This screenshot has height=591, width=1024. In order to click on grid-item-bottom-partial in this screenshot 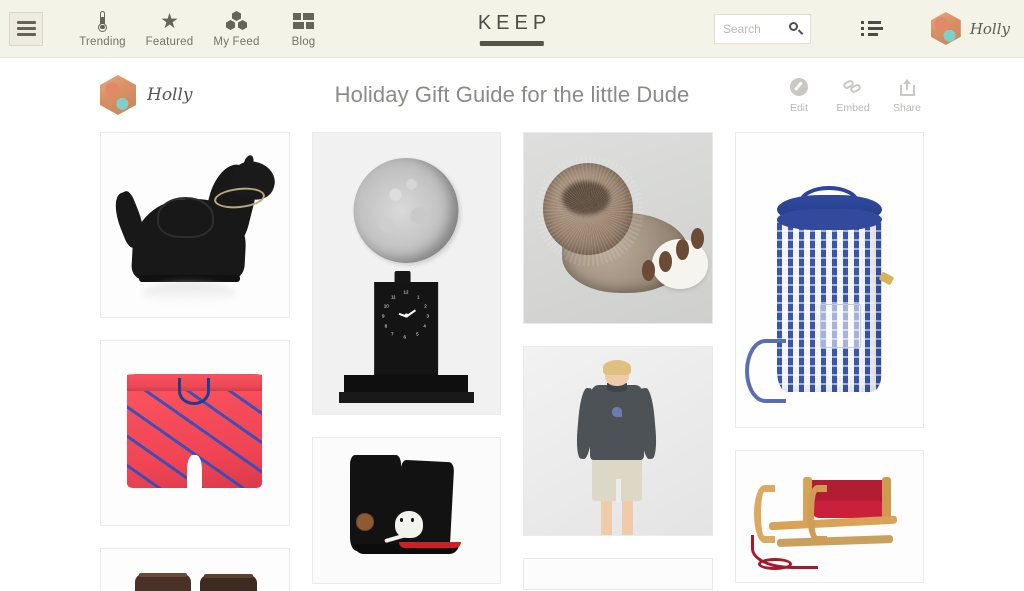, I will do `click(618, 574)`.